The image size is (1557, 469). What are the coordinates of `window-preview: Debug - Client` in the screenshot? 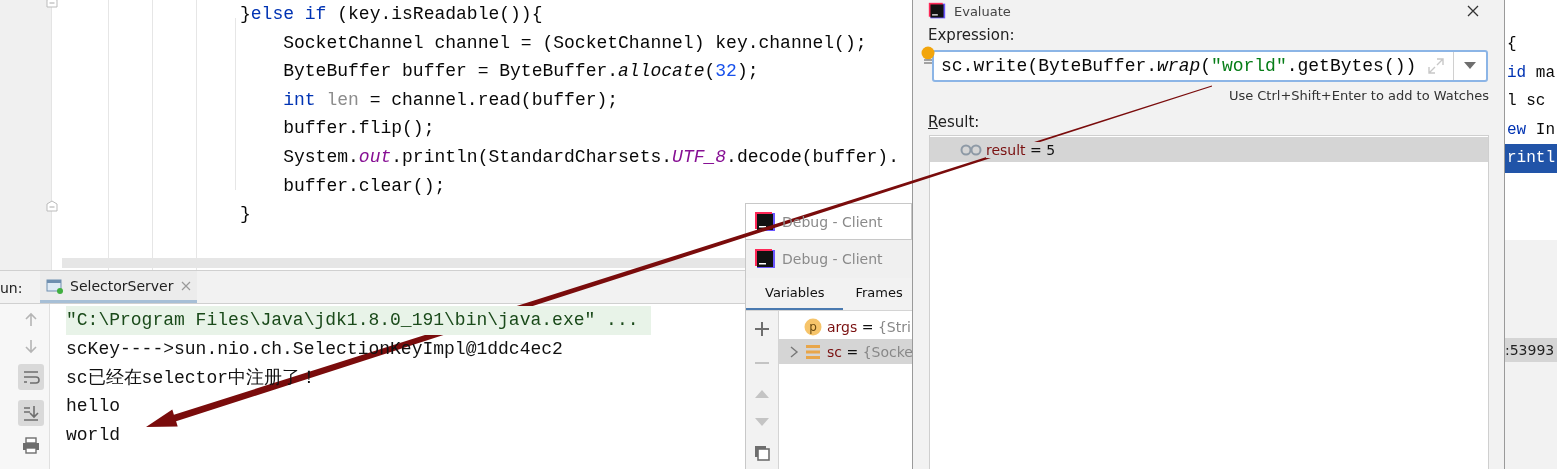 It's located at (828, 221).